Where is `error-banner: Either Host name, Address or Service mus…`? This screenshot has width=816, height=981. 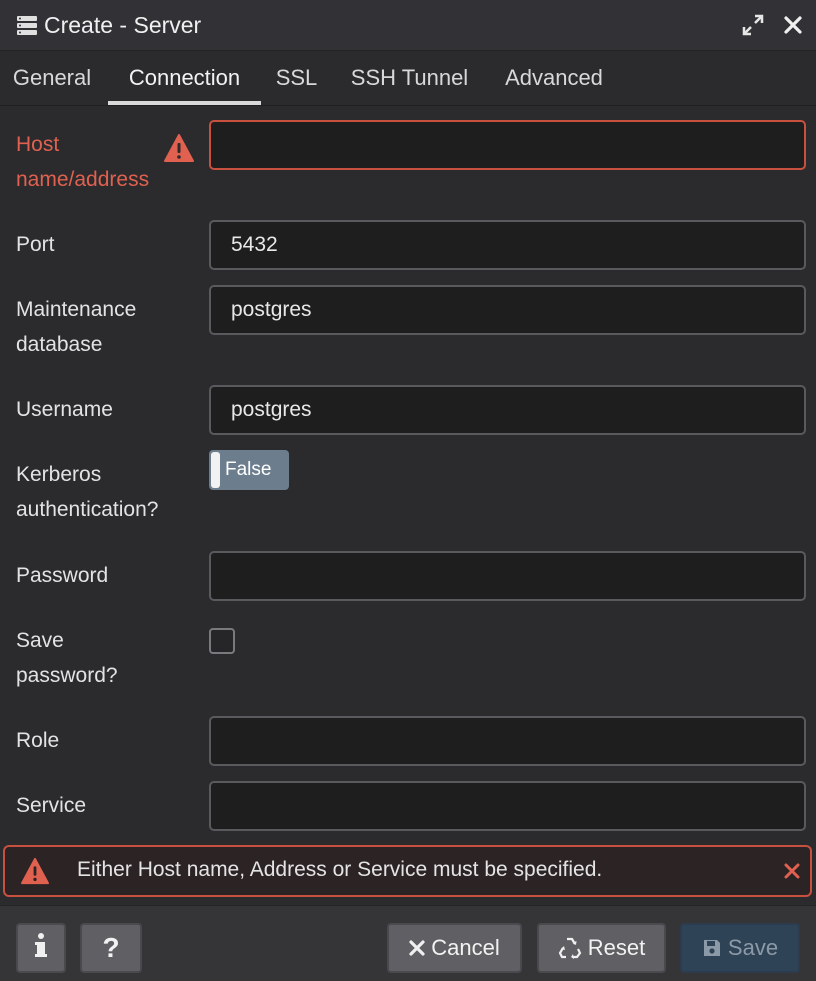
error-banner: Either Host name, Address or Service mus… is located at coordinates (407, 871).